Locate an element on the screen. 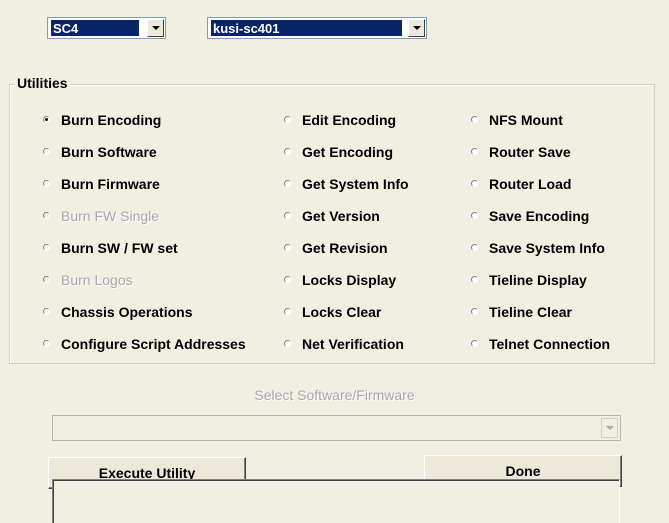  radio-label: Edit Encoding is located at coordinates (349, 120).